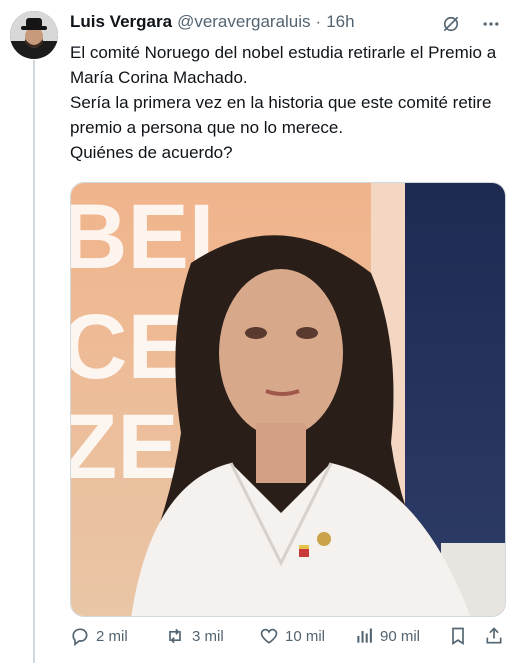  Describe the element at coordinates (340, 22) in the screenshot. I see `tweet-time: 16h` at that location.